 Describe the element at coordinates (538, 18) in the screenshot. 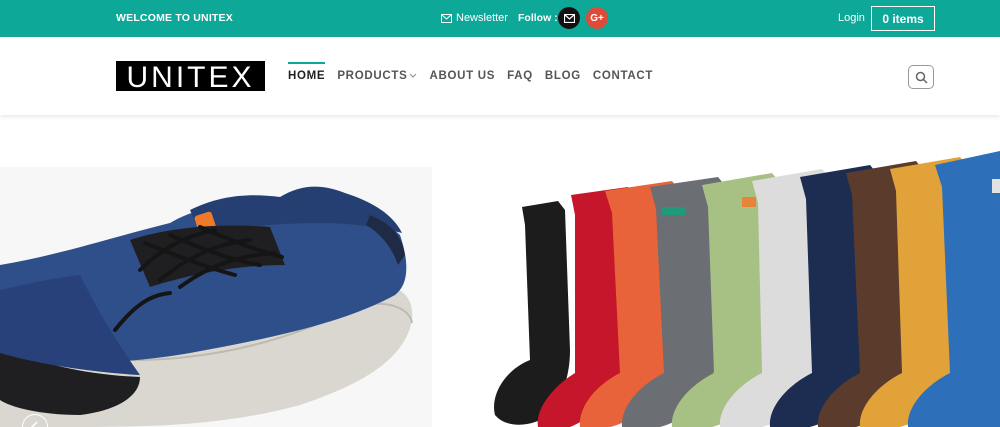

I see `follow-label: Follow :` at that location.